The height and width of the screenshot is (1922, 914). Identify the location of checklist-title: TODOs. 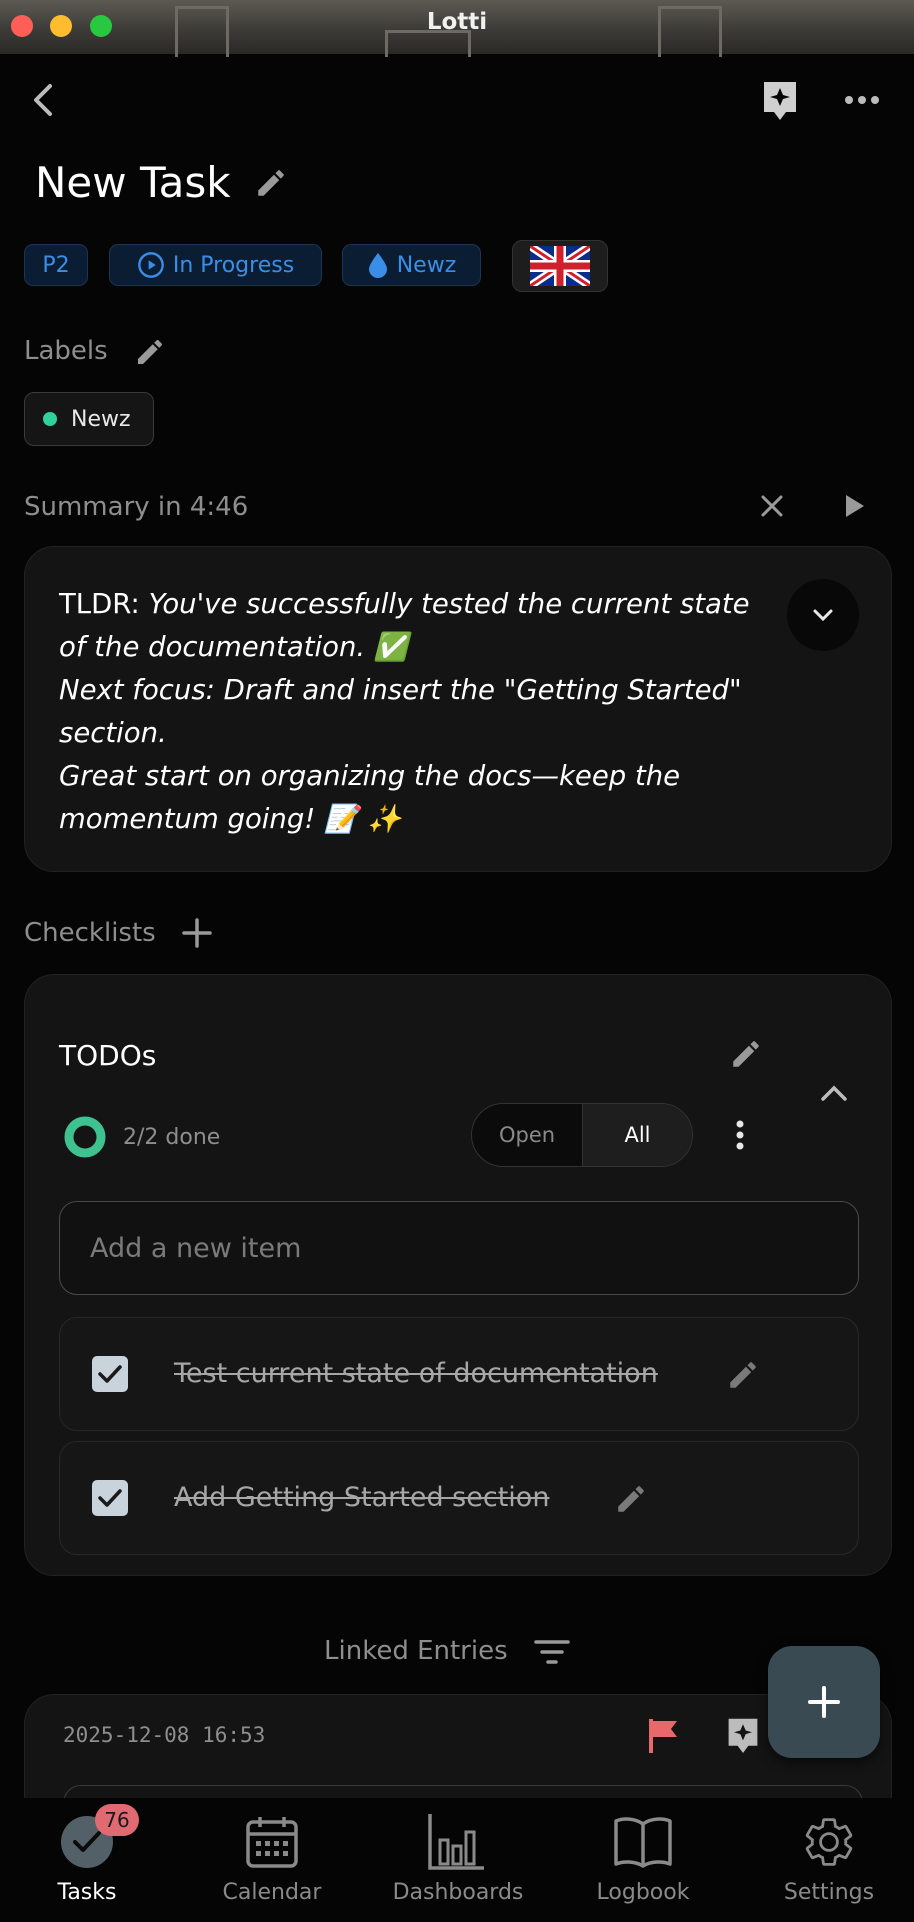
(107, 1055).